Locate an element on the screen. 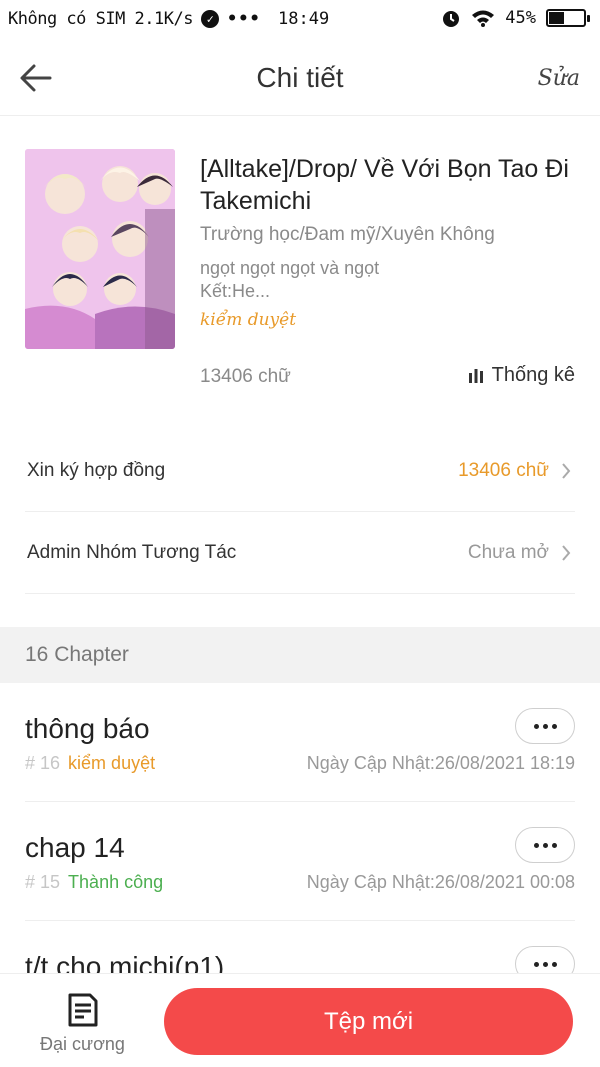  bottom-bar: Đại cương Tệp mới is located at coordinates (300, 1020).